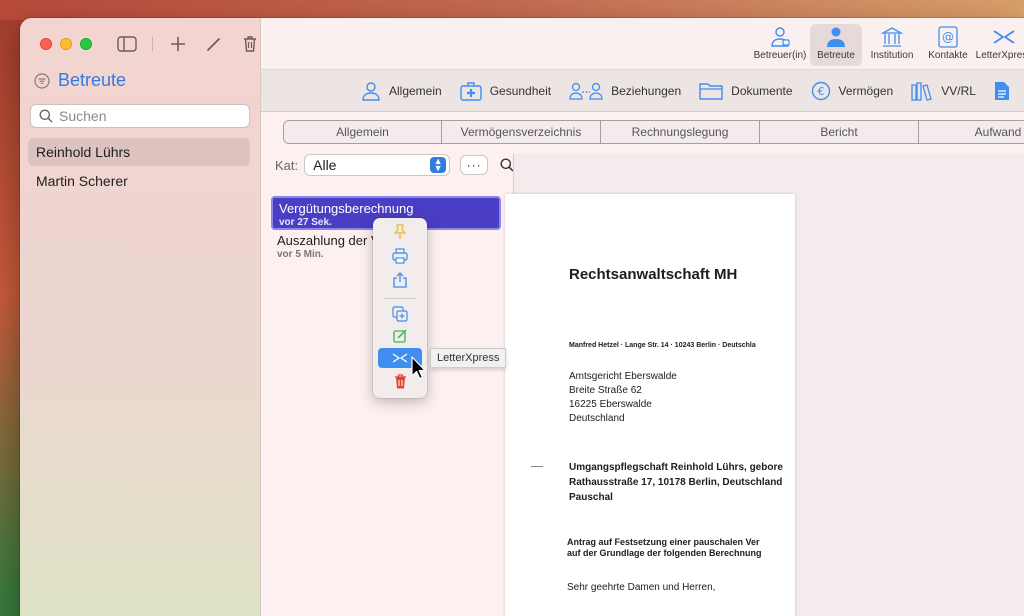 This screenshot has height=616, width=1024. I want to click on category-value: Alle, so click(325, 165).